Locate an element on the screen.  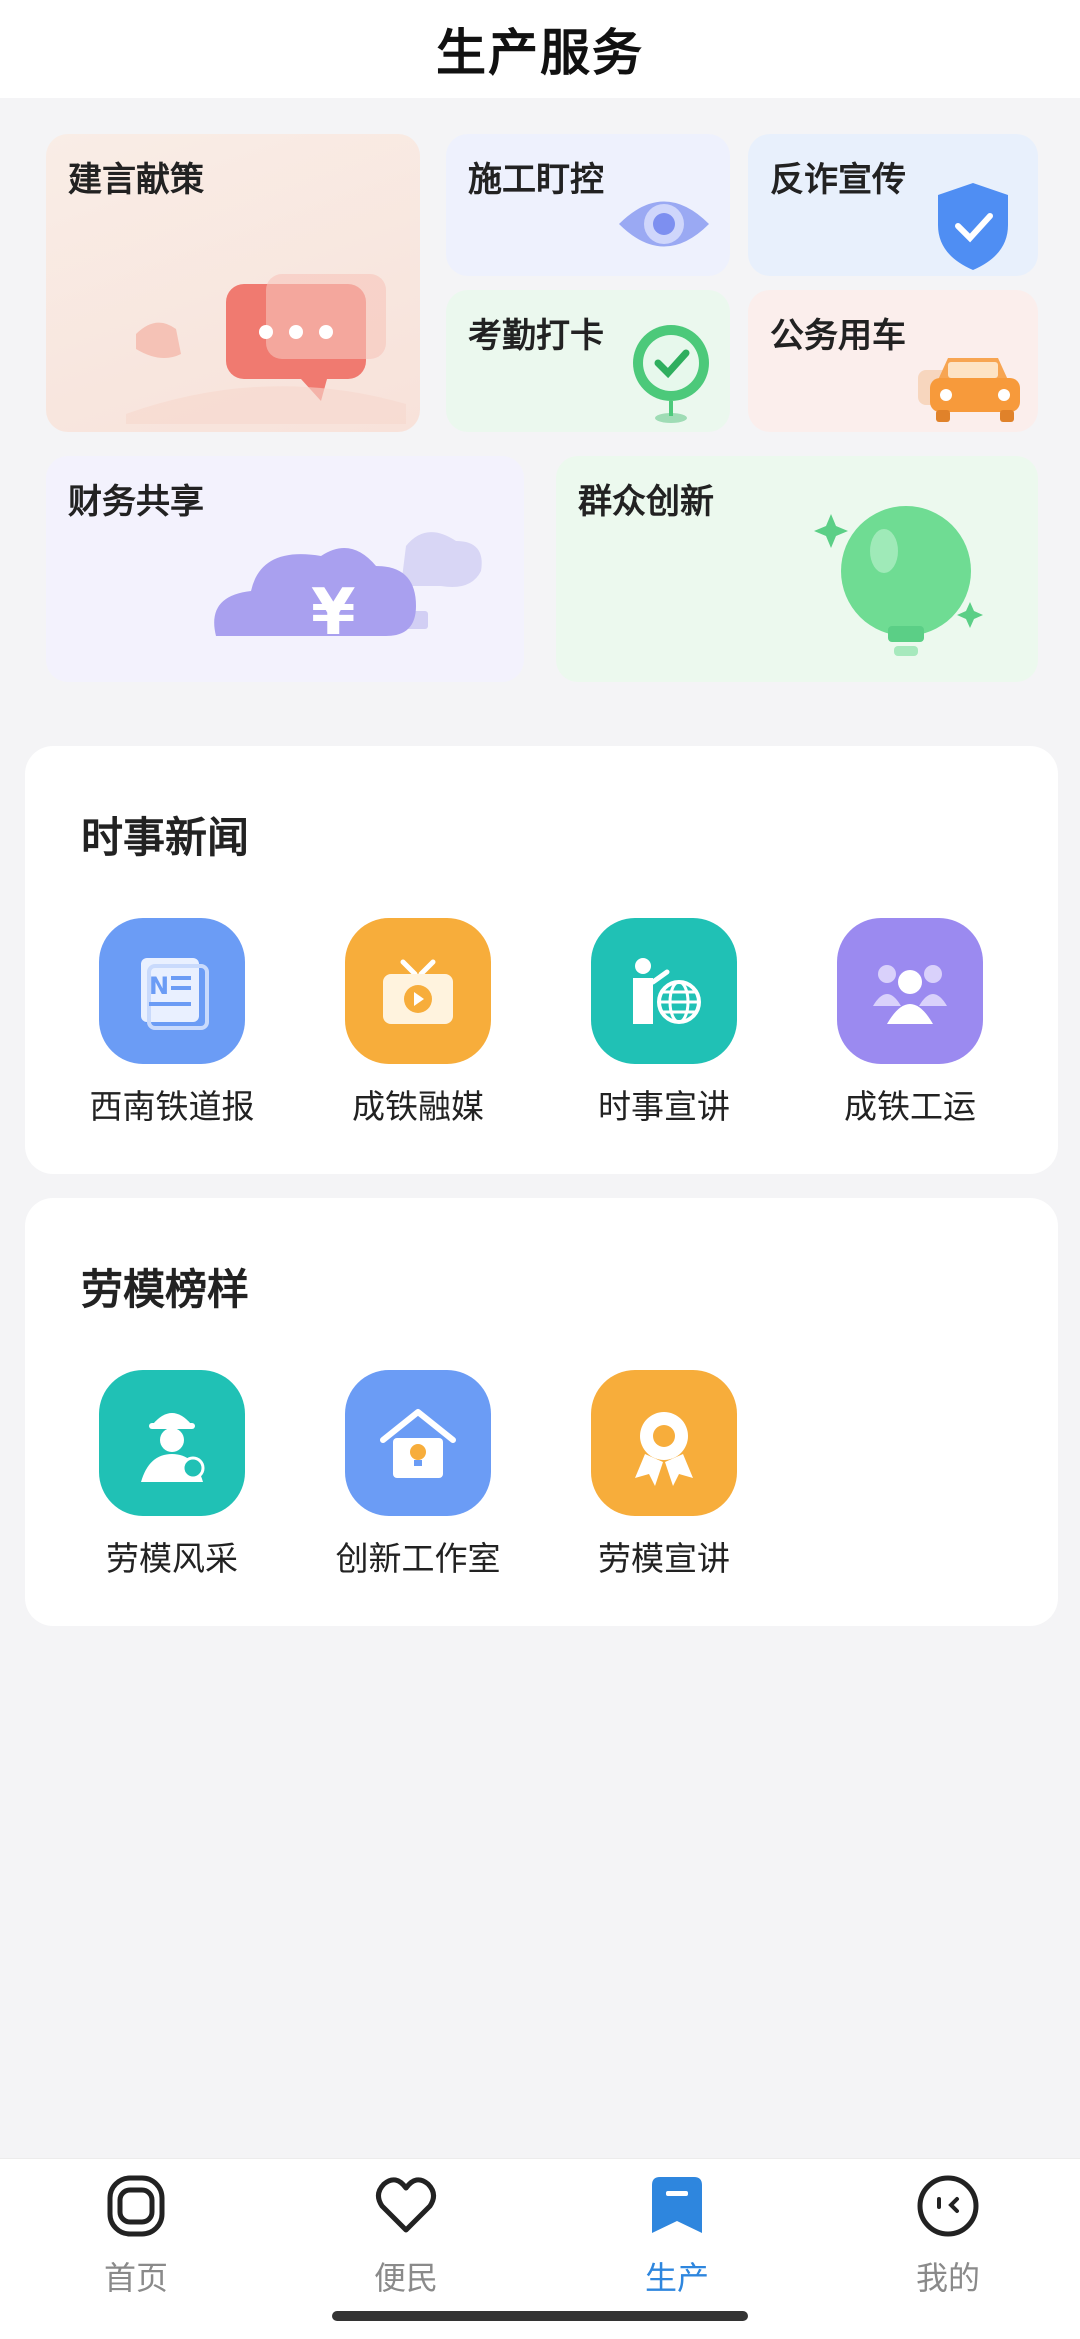
tab-mine-label: 我的 is located at coordinates (947, 2278).